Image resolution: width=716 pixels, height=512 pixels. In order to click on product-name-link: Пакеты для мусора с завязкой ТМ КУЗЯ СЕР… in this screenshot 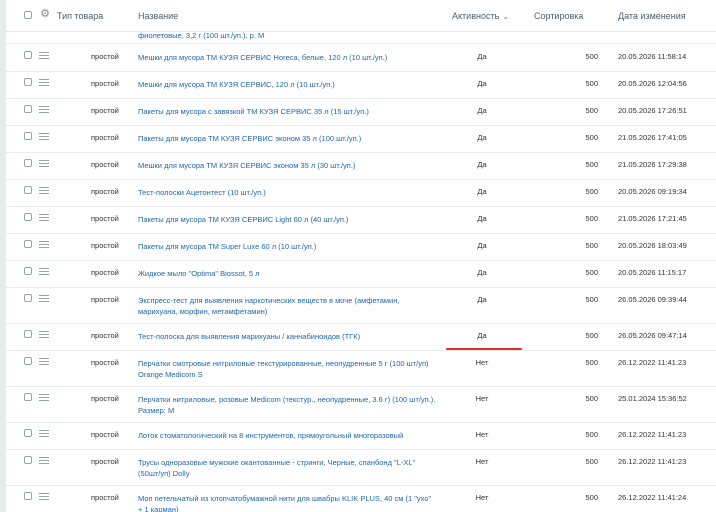, I will do `click(287, 111)`.